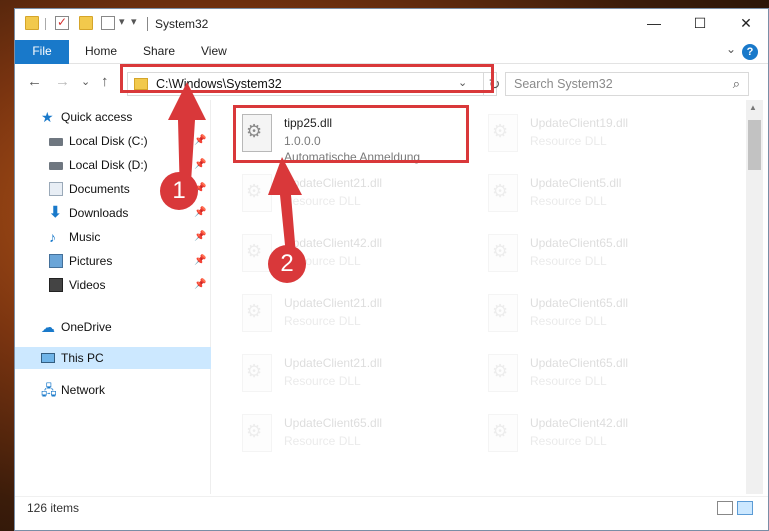 Image resolution: width=769 pixels, height=531 pixels. I want to click on status-bar: 126 items, so click(391, 507).